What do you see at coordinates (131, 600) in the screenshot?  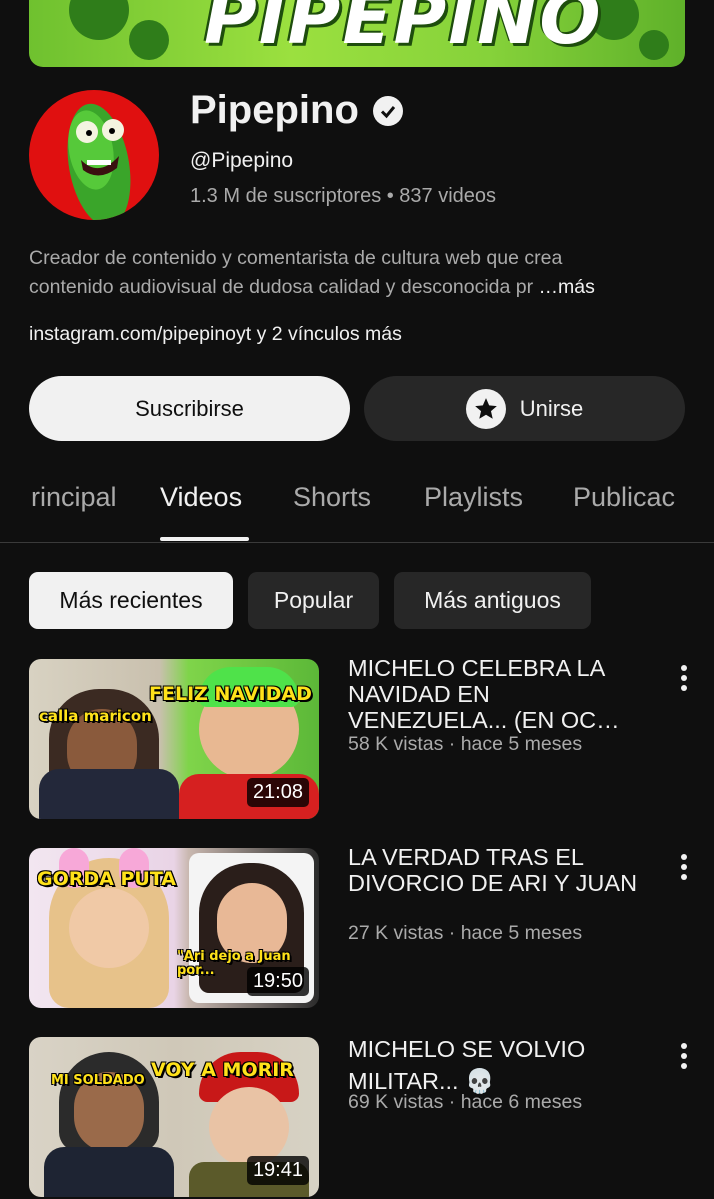 I see `chip-mas-recientes: Más recientes` at bounding box center [131, 600].